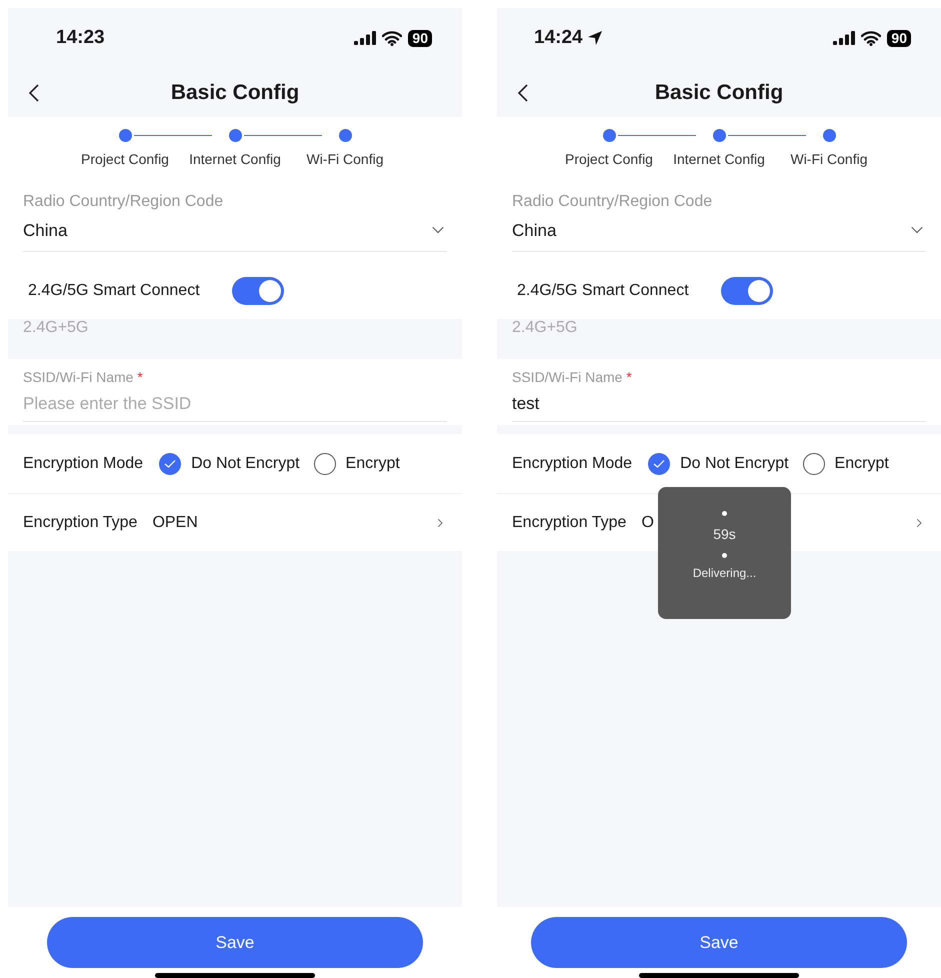 Image resolution: width=941 pixels, height=978 pixels. What do you see at coordinates (724, 534) in the screenshot?
I see `countdown-text: 59s` at bounding box center [724, 534].